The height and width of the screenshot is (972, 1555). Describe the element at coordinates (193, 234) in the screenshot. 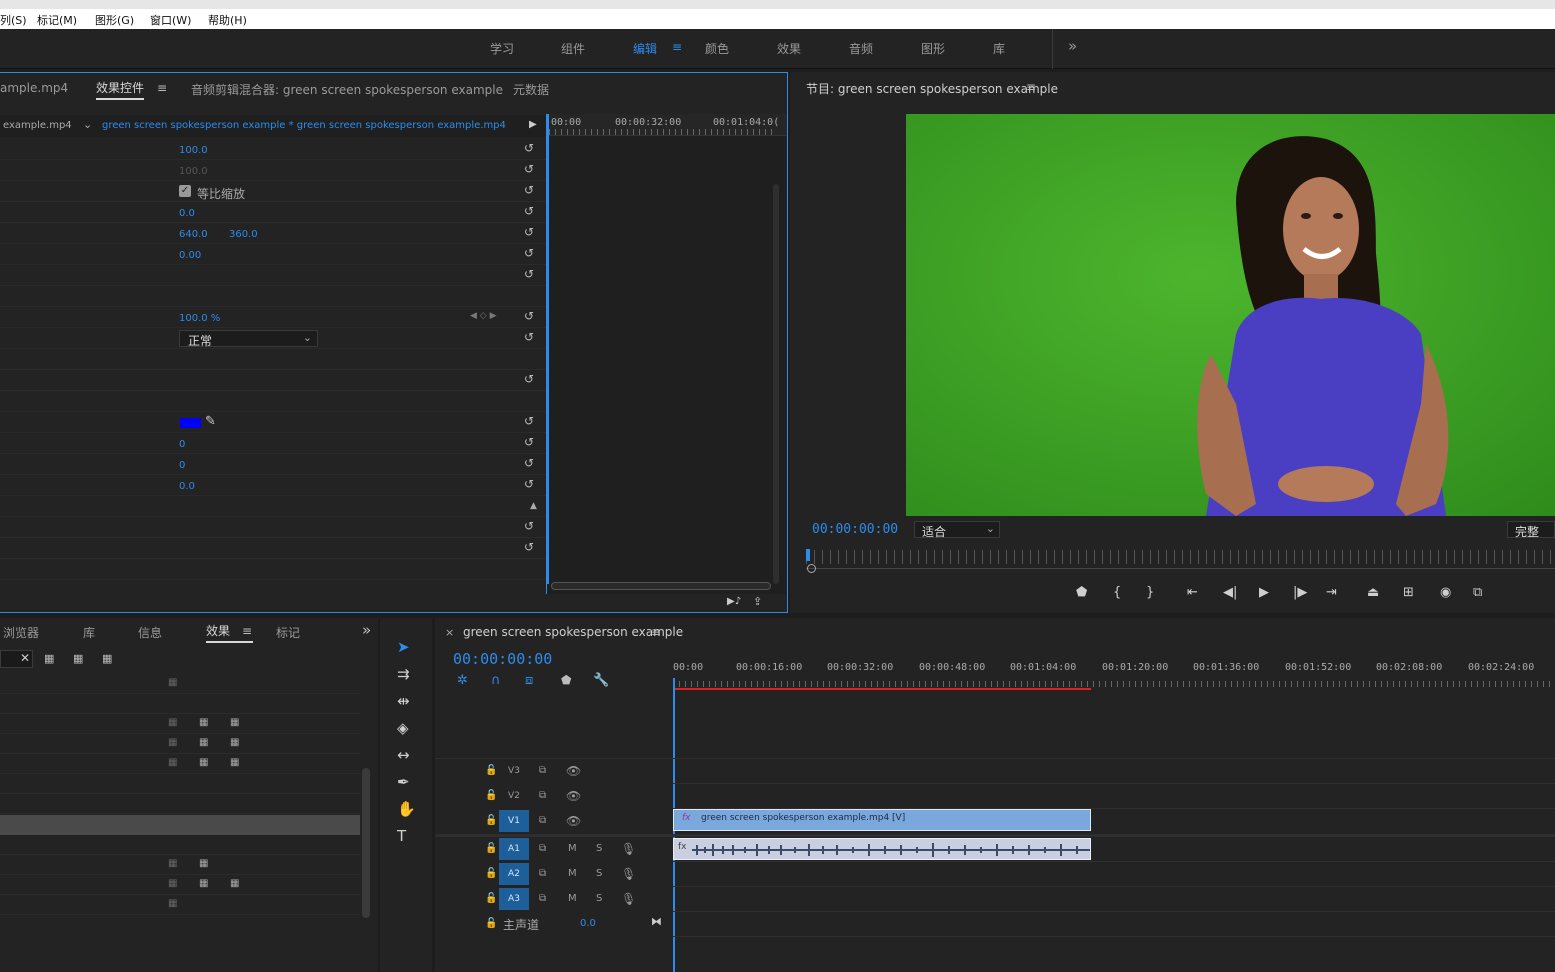

I see `anchor-x-value: 640.0` at that location.